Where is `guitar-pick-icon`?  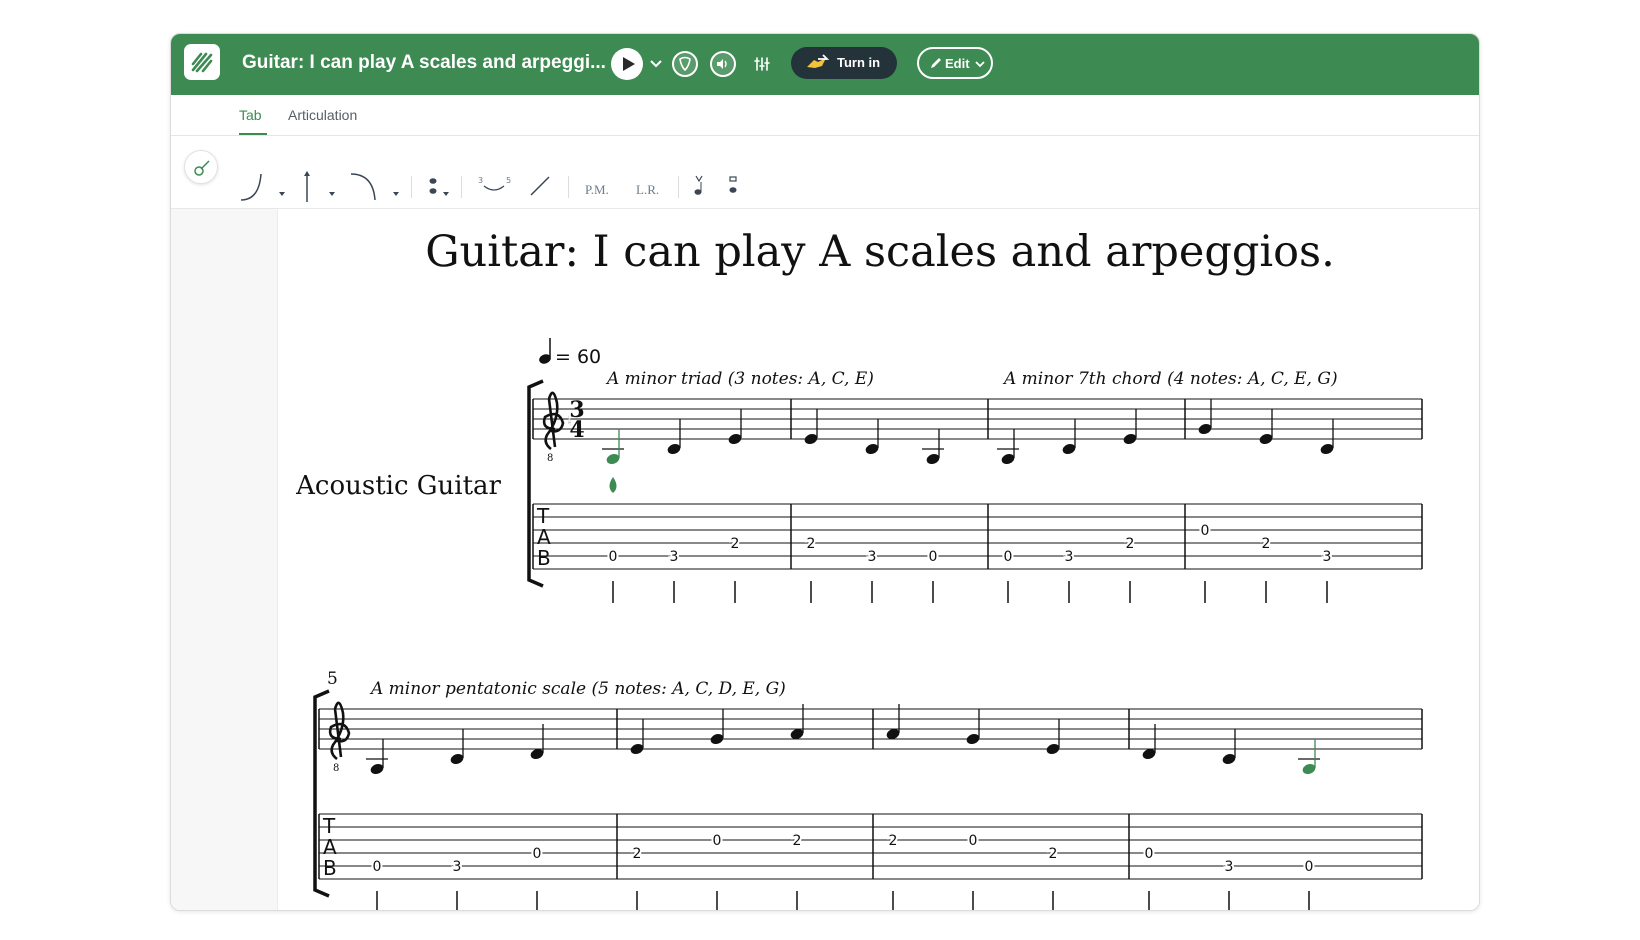 guitar-pick-icon is located at coordinates (685, 64).